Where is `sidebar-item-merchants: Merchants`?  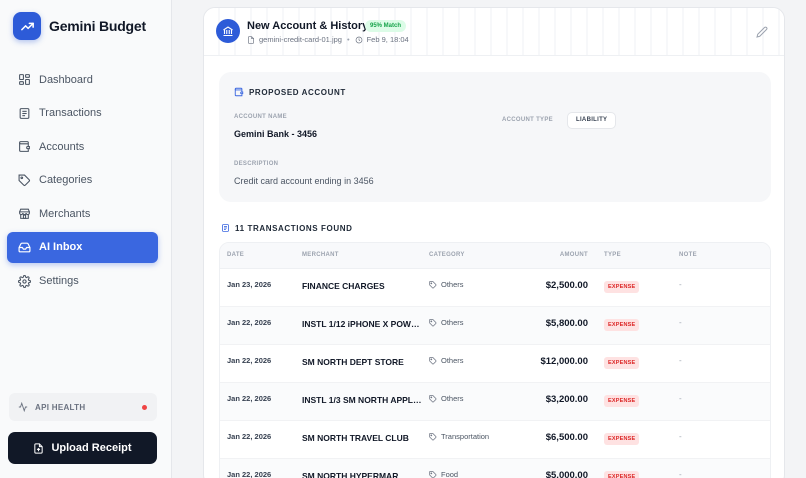 sidebar-item-merchants: Merchants is located at coordinates (82, 213).